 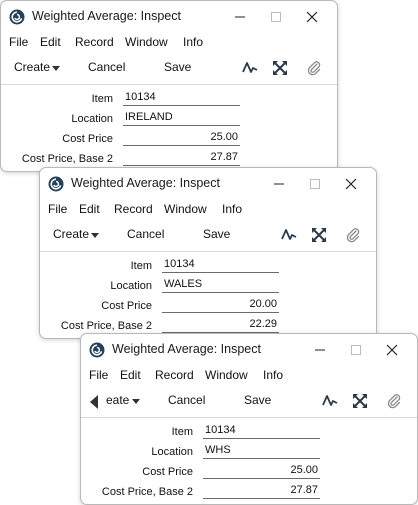 What do you see at coordinates (149, 117) in the screenshot?
I see `location-value: IRELAND` at bounding box center [149, 117].